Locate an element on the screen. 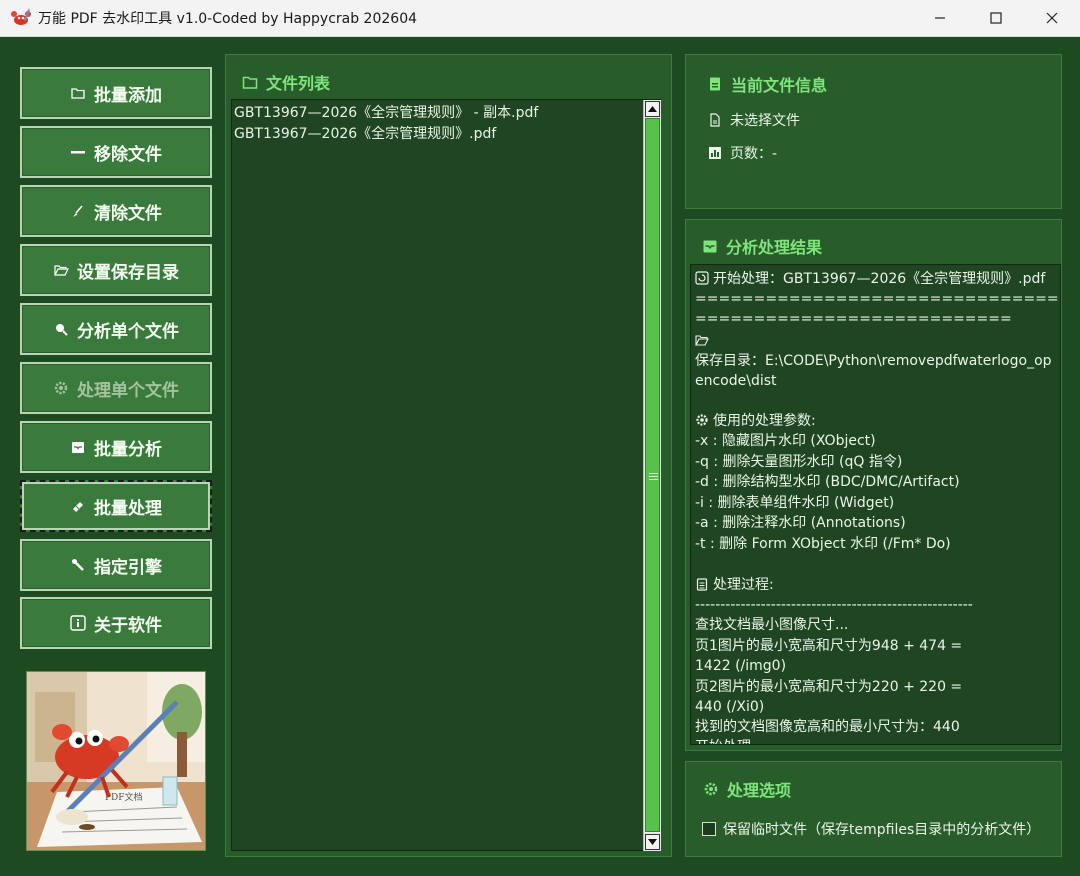 This screenshot has height=876, width=1080. close-button is located at coordinates (1052, 18).